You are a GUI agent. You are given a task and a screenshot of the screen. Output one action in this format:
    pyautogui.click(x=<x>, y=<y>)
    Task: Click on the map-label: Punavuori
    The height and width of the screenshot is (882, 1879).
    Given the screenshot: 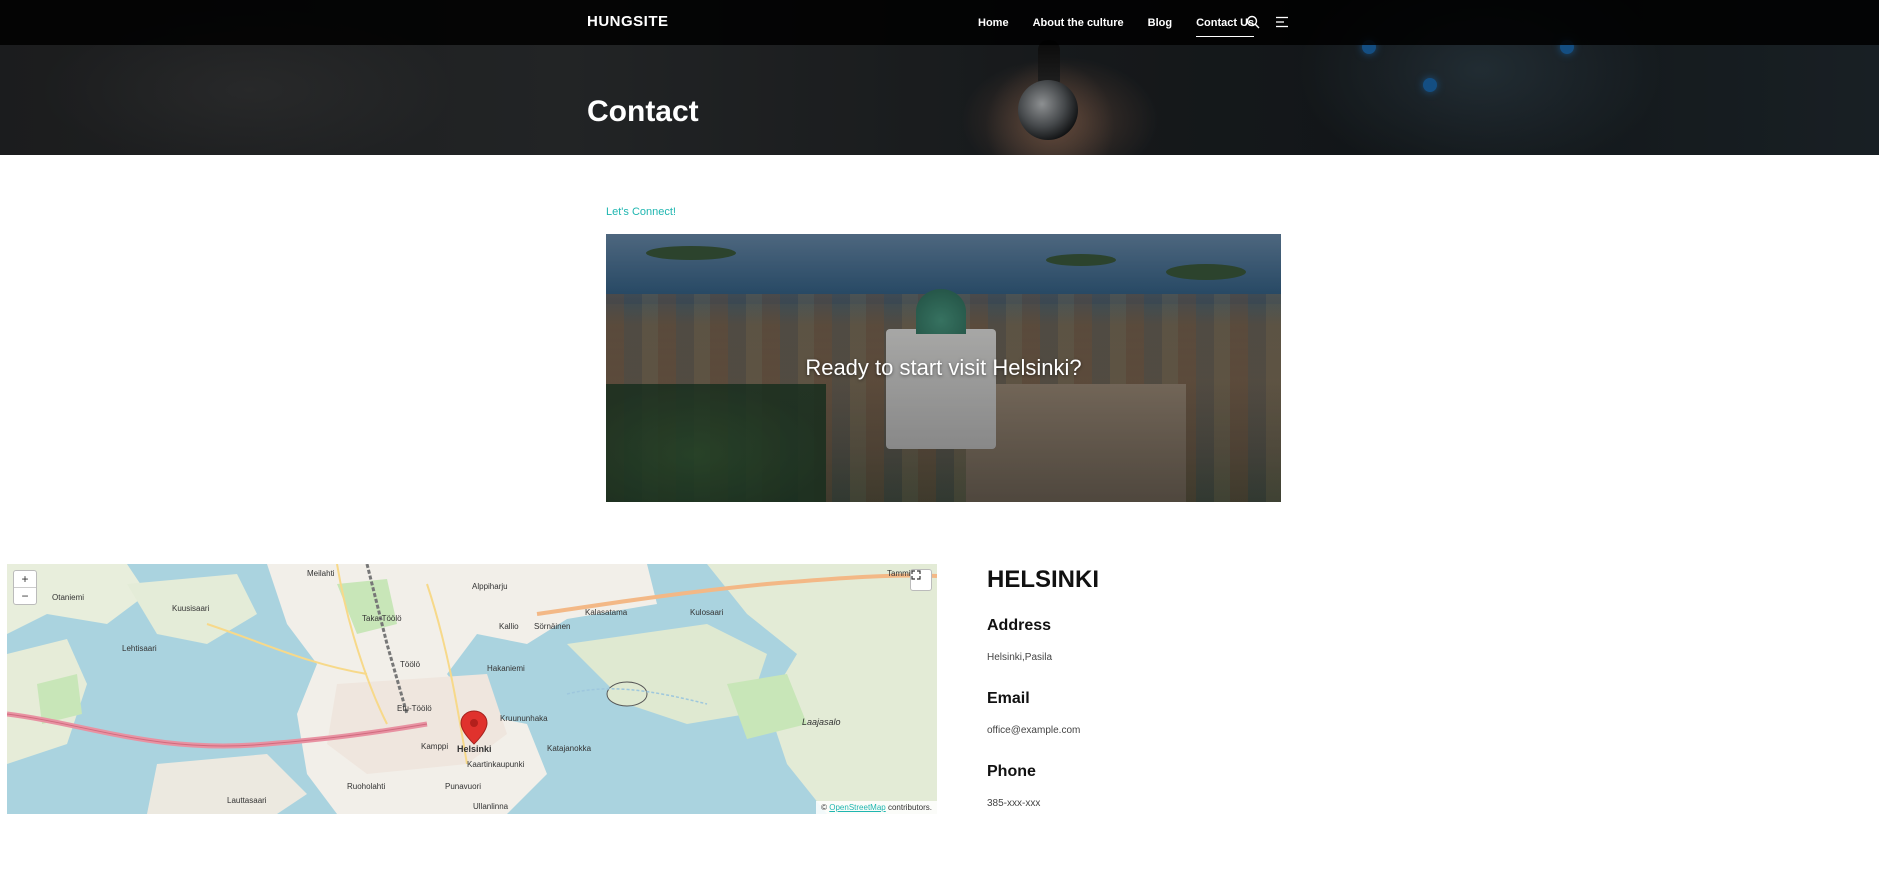 What is the action you would take?
    pyautogui.click(x=463, y=786)
    